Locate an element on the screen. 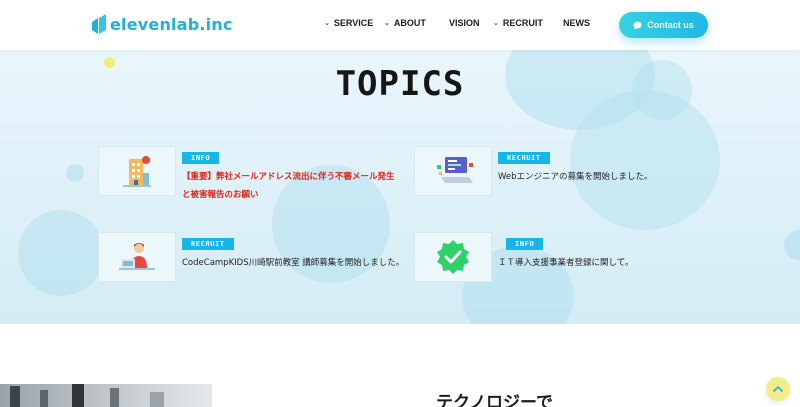 This screenshot has width=800, height=407. chevron-up-icon is located at coordinates (778, 388).